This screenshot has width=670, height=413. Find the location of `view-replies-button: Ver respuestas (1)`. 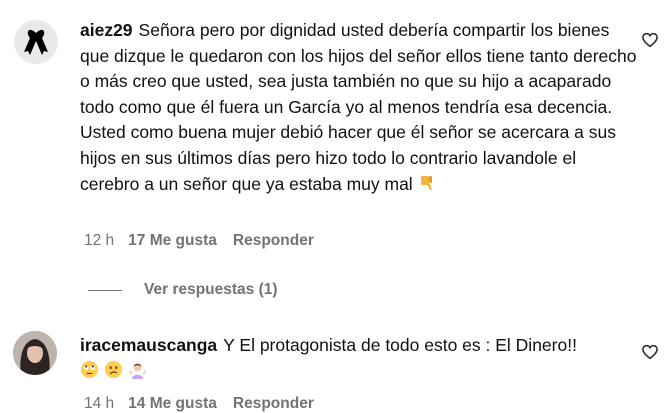

view-replies-button: Ver respuestas (1) is located at coordinates (183, 290).